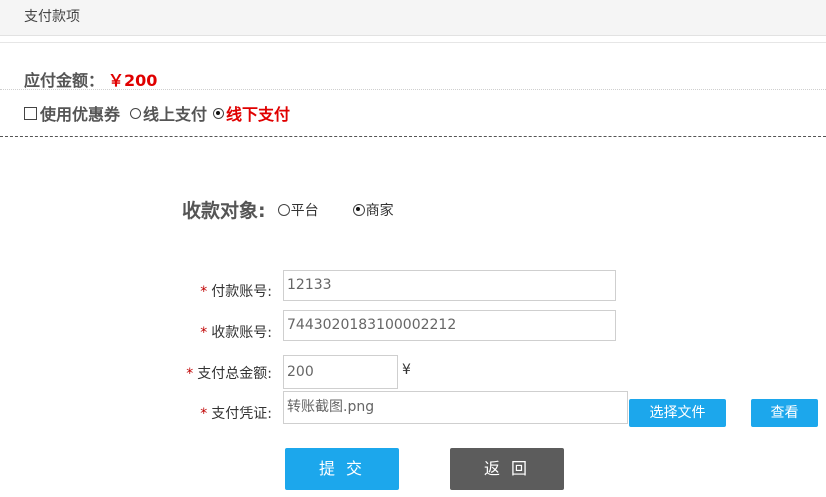  What do you see at coordinates (241, 333) in the screenshot?
I see `receive-account-label-text: 收款账号:` at bounding box center [241, 333].